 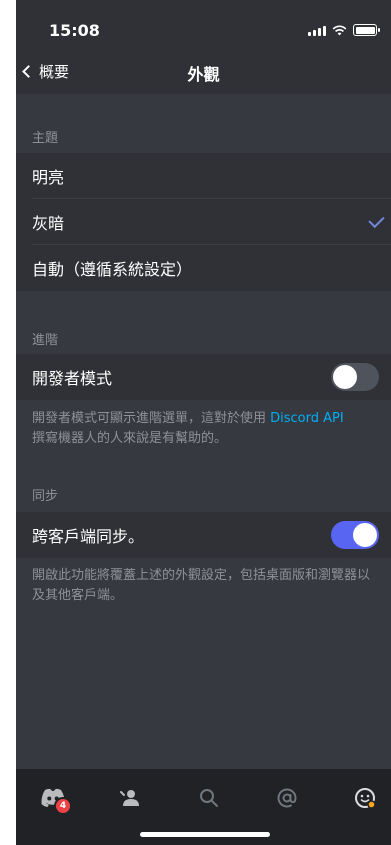 What do you see at coordinates (376, 220) in the screenshot?
I see `checkmark-icon` at bounding box center [376, 220].